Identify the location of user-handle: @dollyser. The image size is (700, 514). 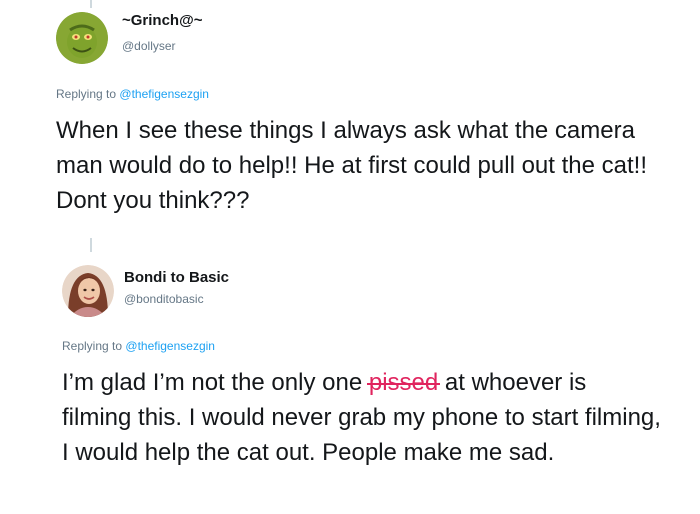
(149, 46).